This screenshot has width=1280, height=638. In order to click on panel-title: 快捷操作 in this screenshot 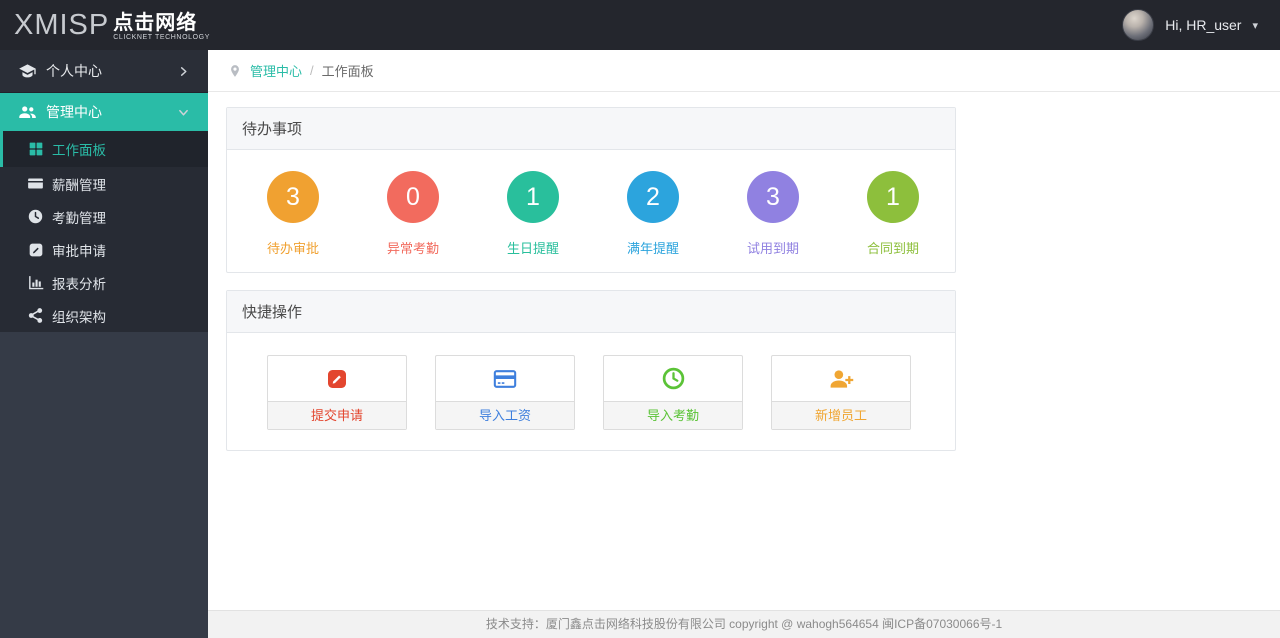, I will do `click(591, 312)`.